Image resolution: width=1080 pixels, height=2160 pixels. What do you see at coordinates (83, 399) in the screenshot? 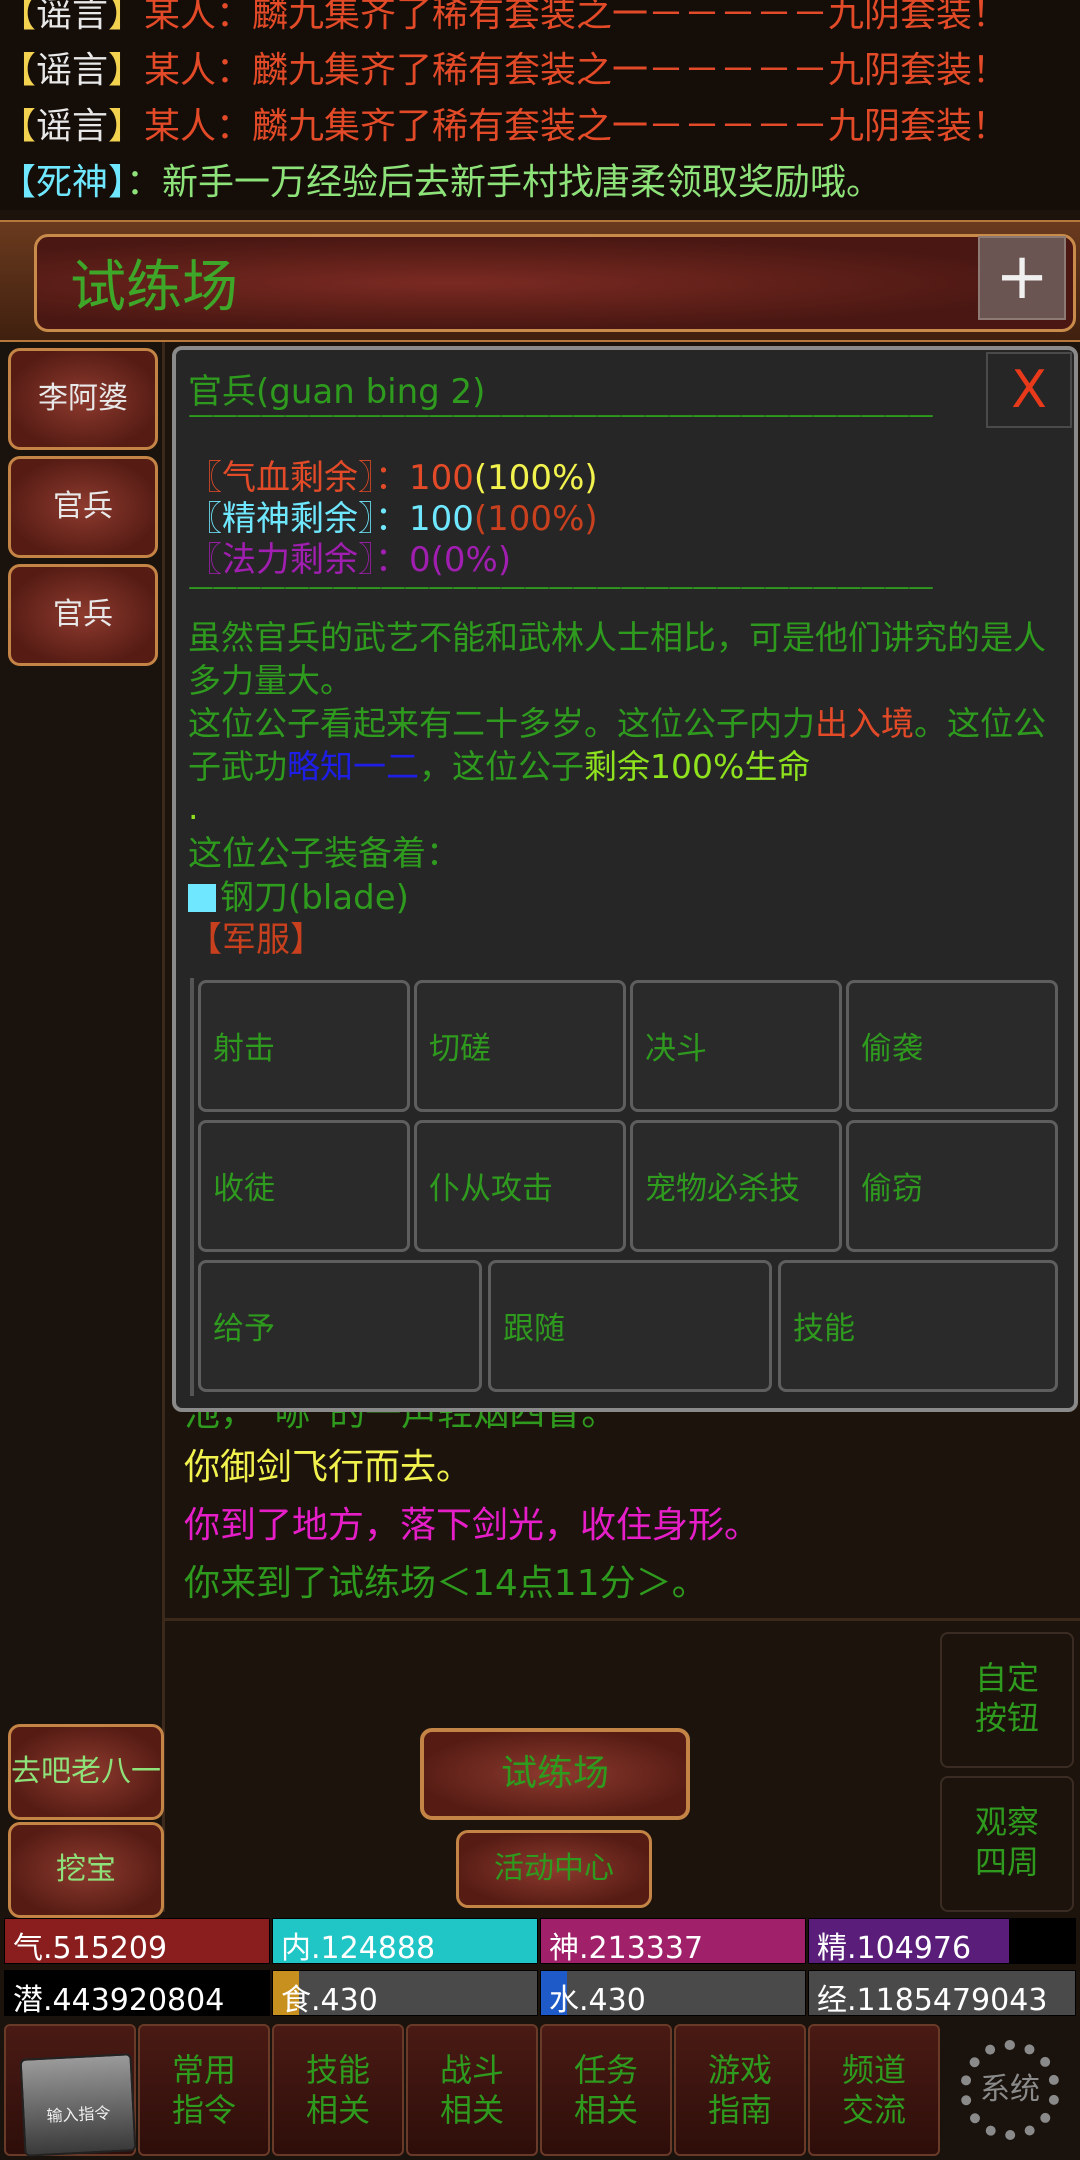
I see `npc-button: 李阿婆` at bounding box center [83, 399].